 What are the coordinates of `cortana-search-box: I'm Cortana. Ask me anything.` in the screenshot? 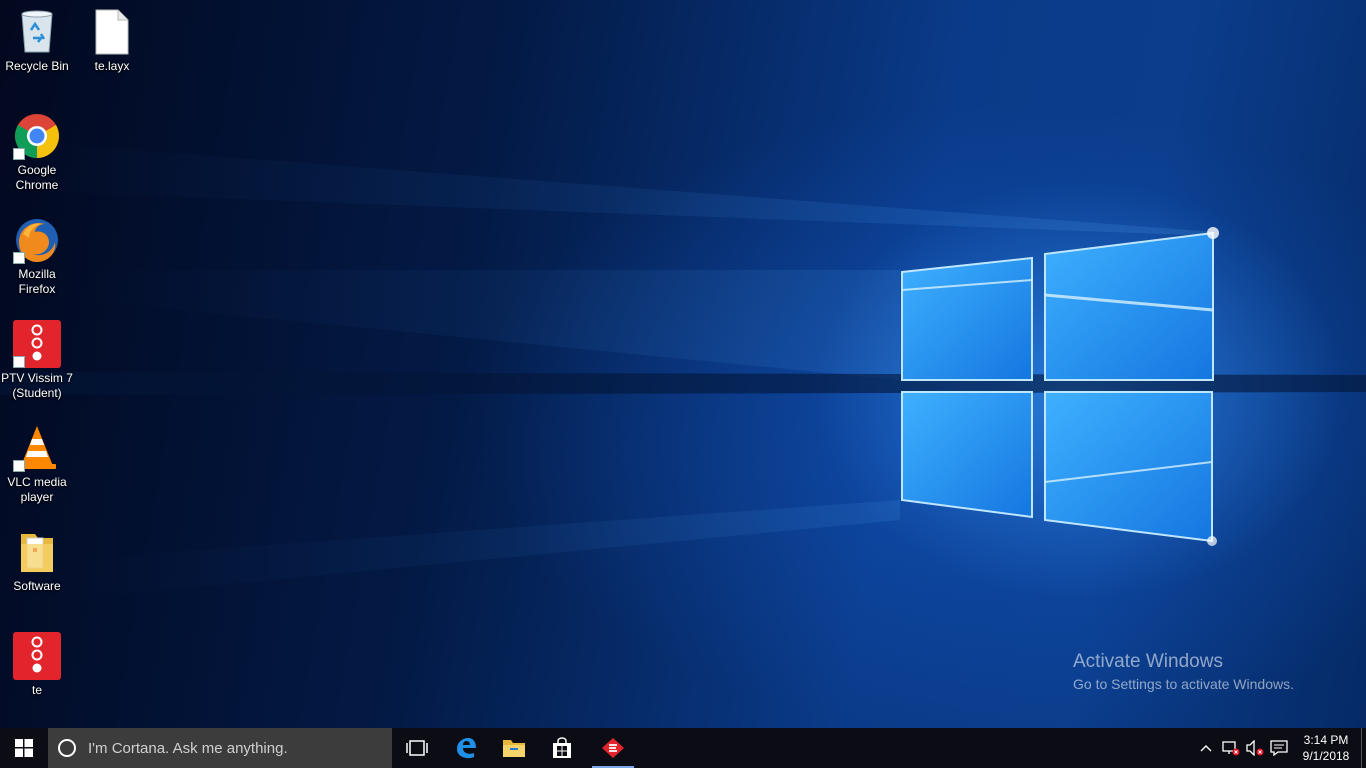 It's located at (220, 748).